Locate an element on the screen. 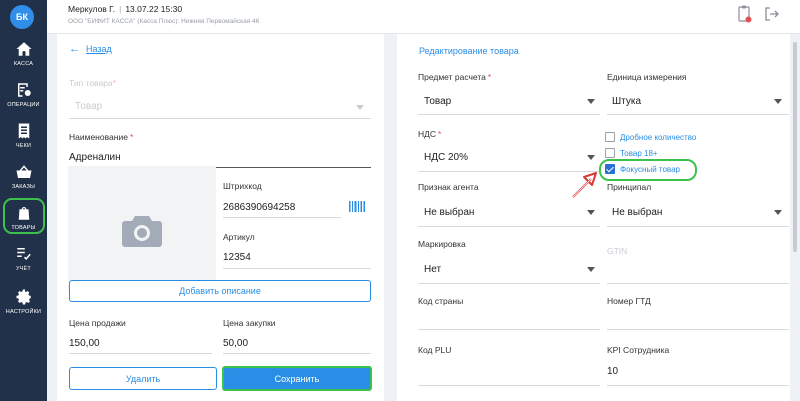 Image resolution: width=800 pixels, height=401 pixels. back-link: ← Назад is located at coordinates (90, 49).